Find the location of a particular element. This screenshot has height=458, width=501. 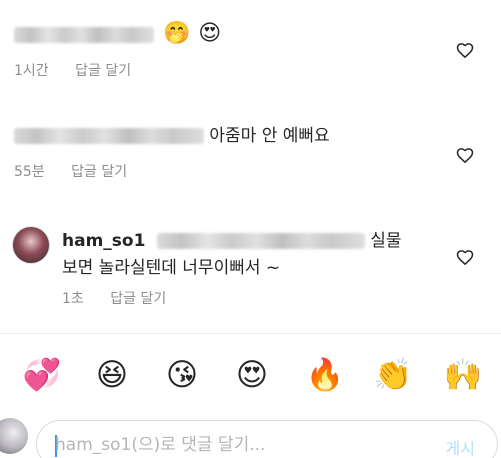

comment-2-text: 아줌마 안 예뻐요 is located at coordinates (269, 136).